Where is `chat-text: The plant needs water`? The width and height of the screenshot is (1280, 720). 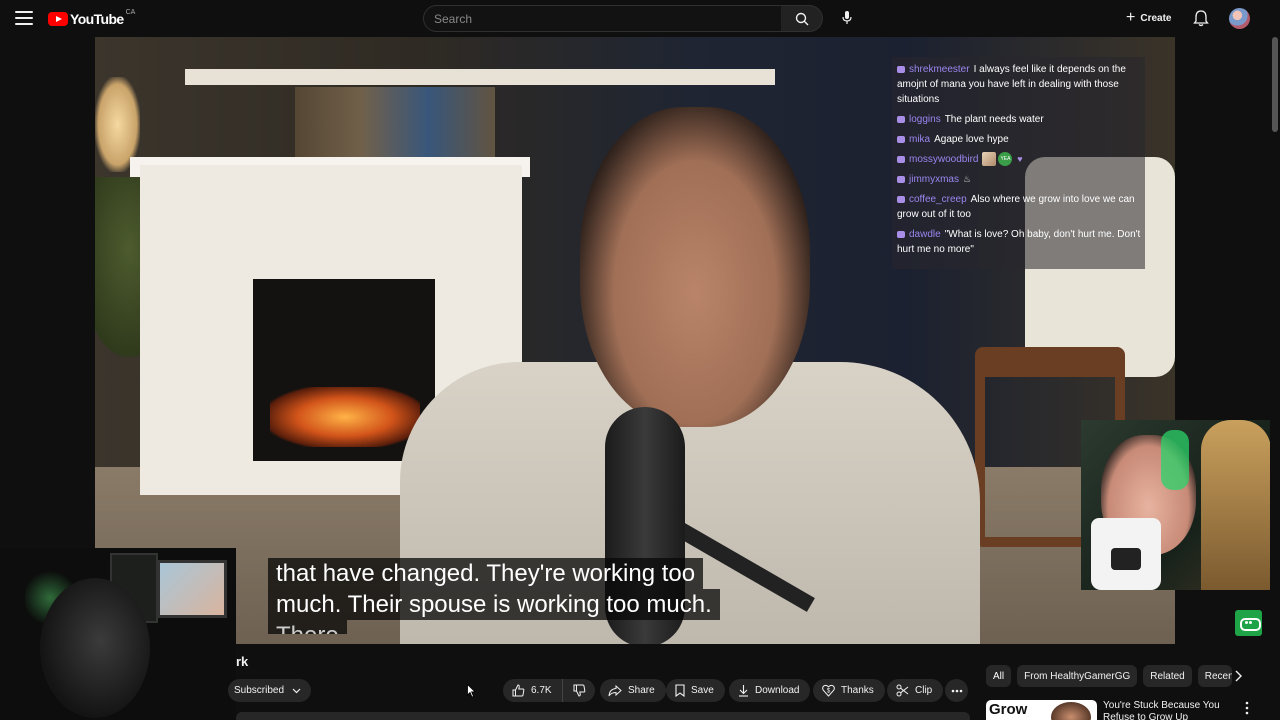 chat-text: The plant needs water is located at coordinates (994, 119).